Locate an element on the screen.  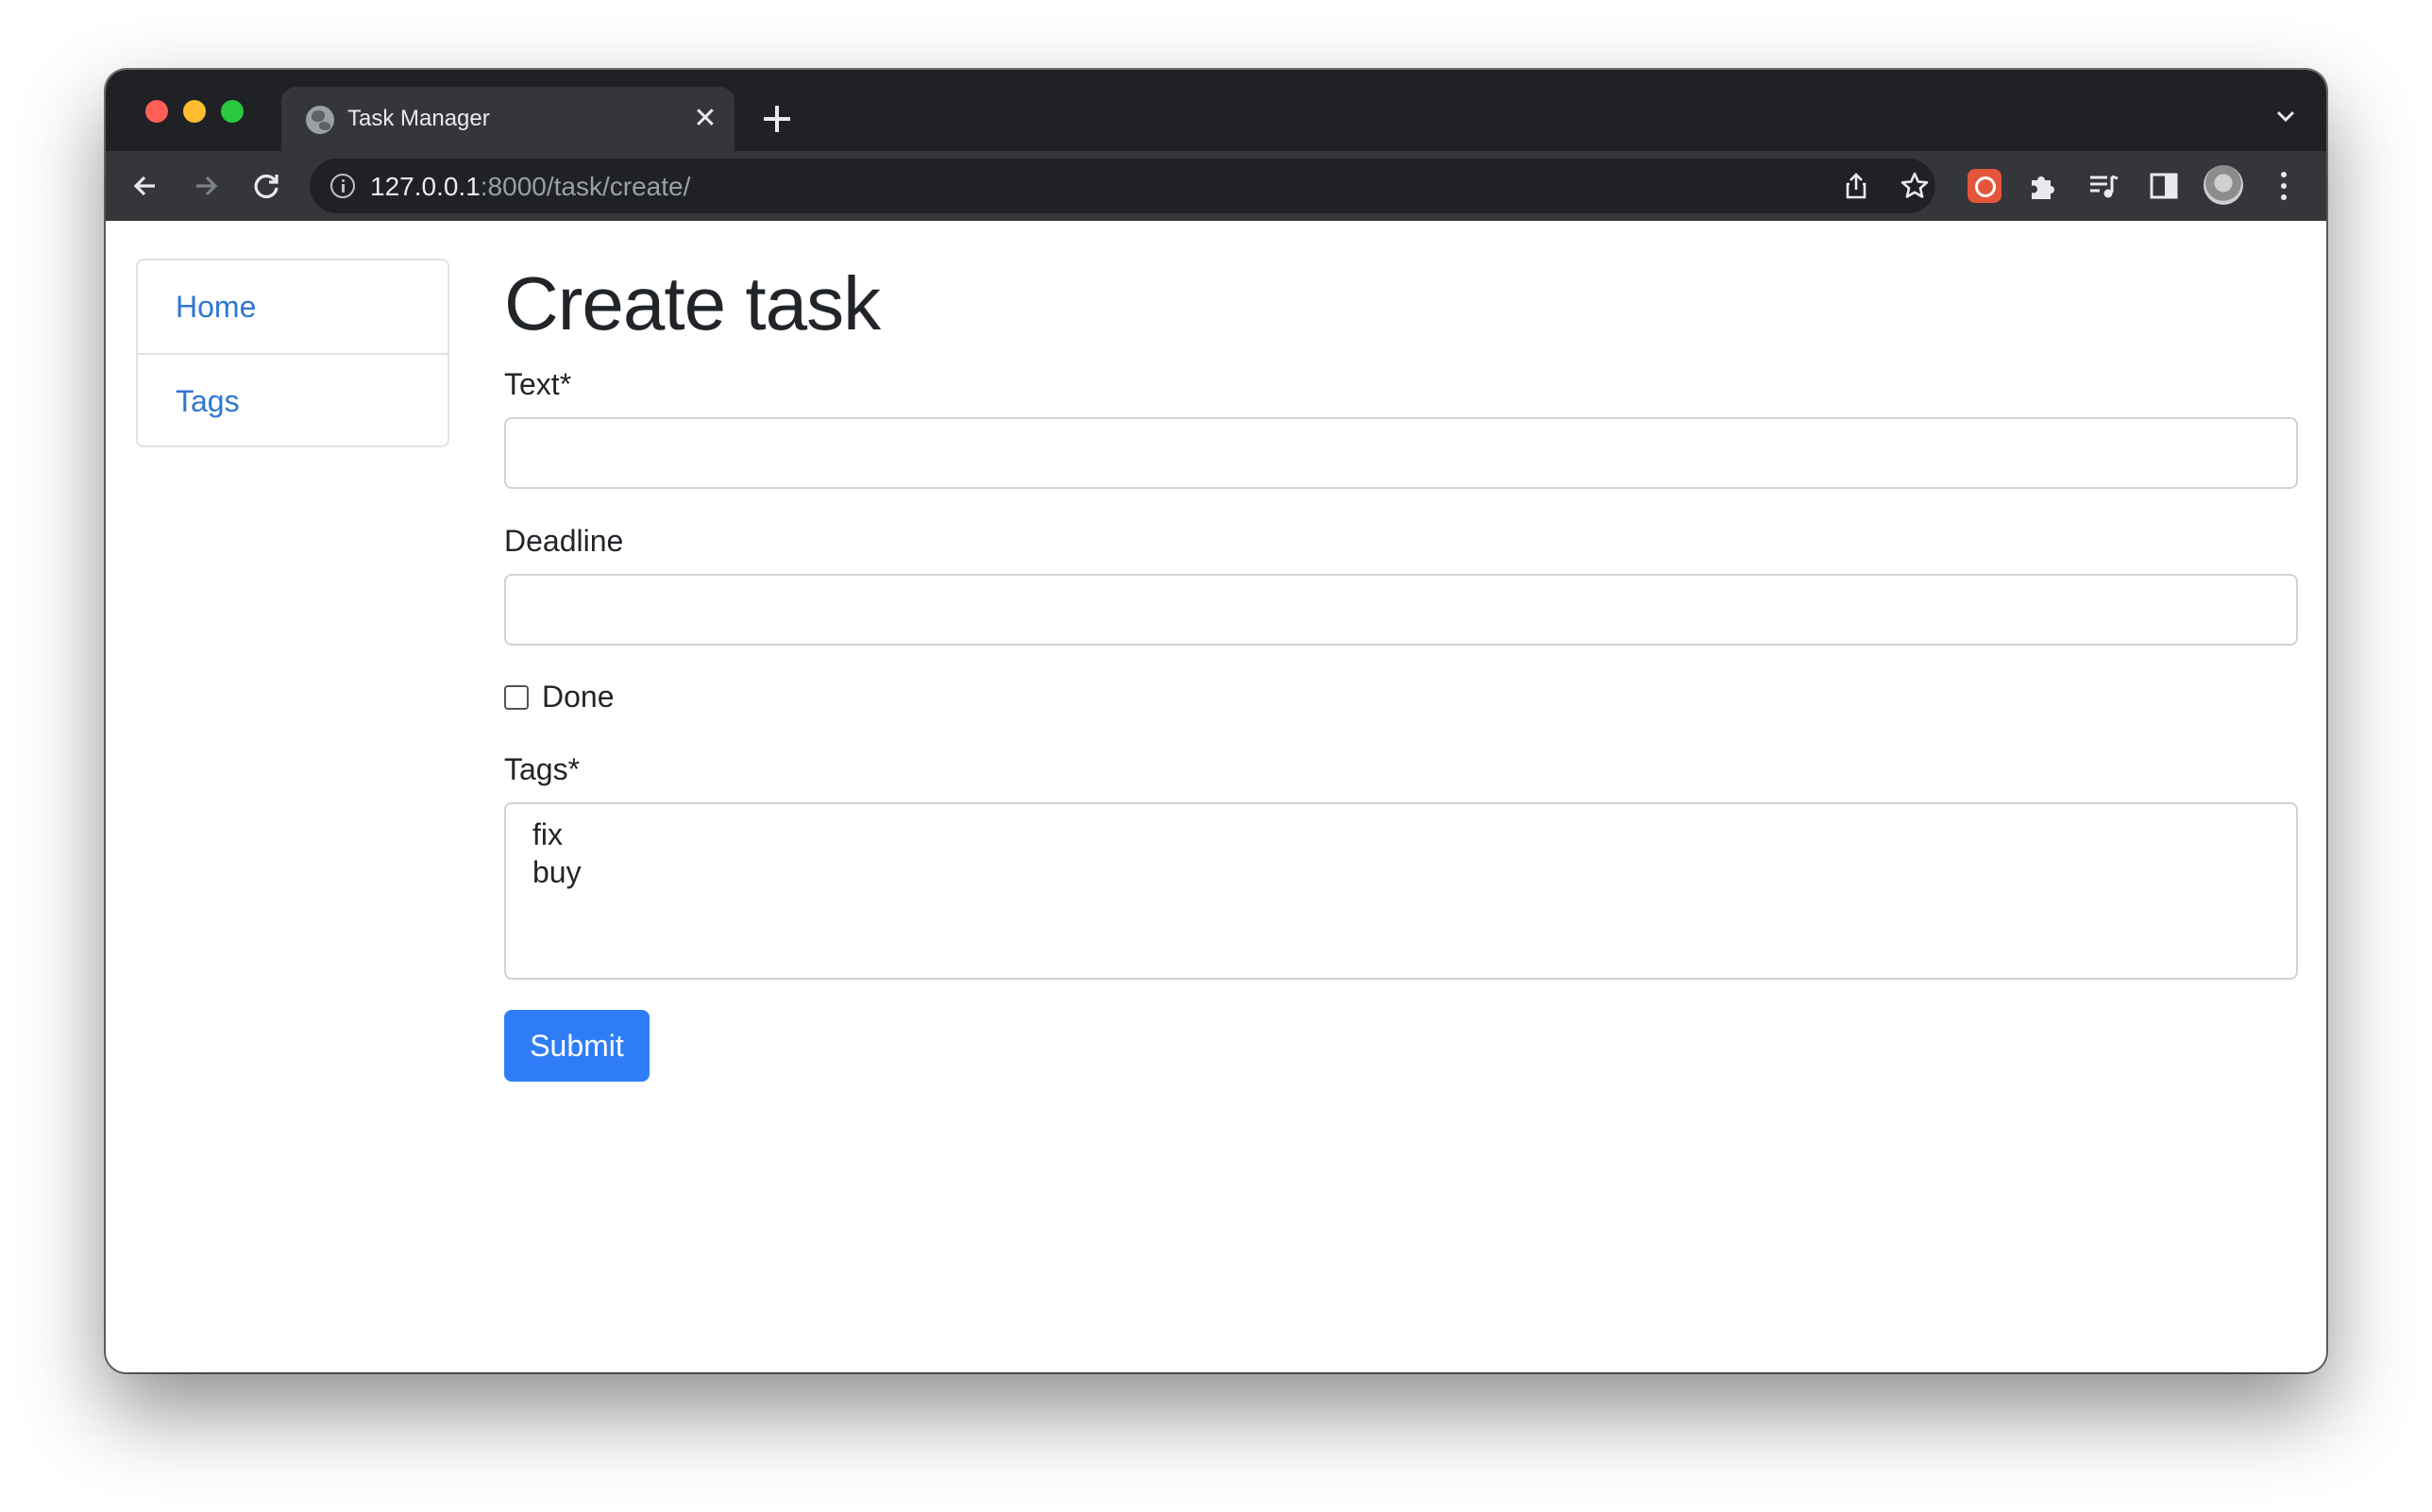
deadline-field-label: Deadline is located at coordinates (564, 541).